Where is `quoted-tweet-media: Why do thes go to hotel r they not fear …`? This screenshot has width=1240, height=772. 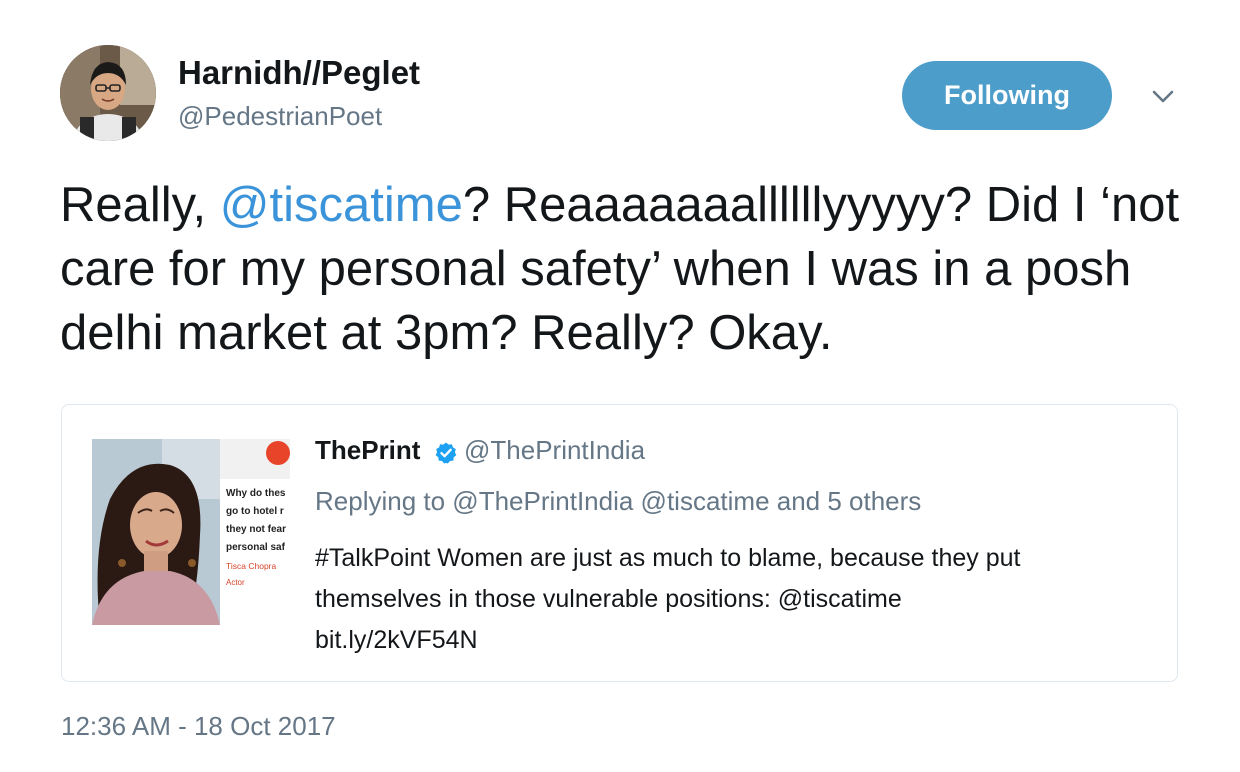
quoted-tweet-media: Why do thes go to hotel r they not fear … is located at coordinates (191, 532).